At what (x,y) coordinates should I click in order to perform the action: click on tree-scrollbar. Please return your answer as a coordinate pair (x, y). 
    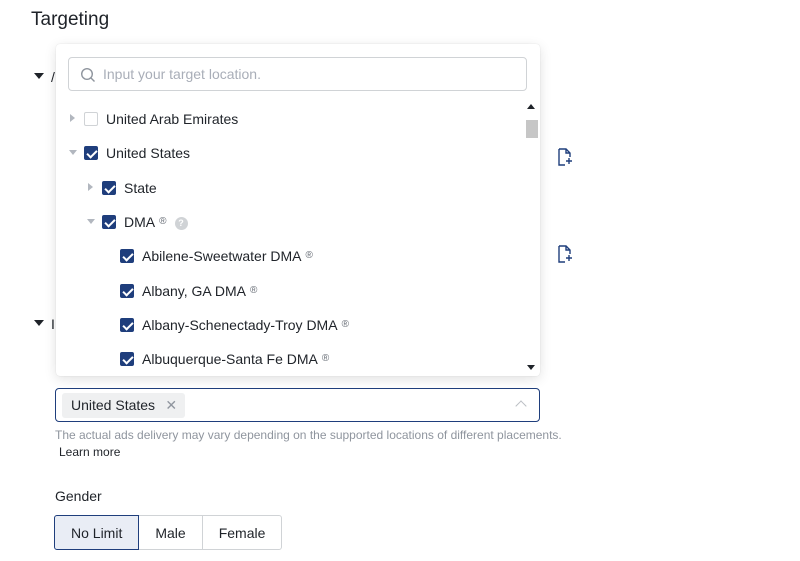
    Looking at the image, I should click on (531, 237).